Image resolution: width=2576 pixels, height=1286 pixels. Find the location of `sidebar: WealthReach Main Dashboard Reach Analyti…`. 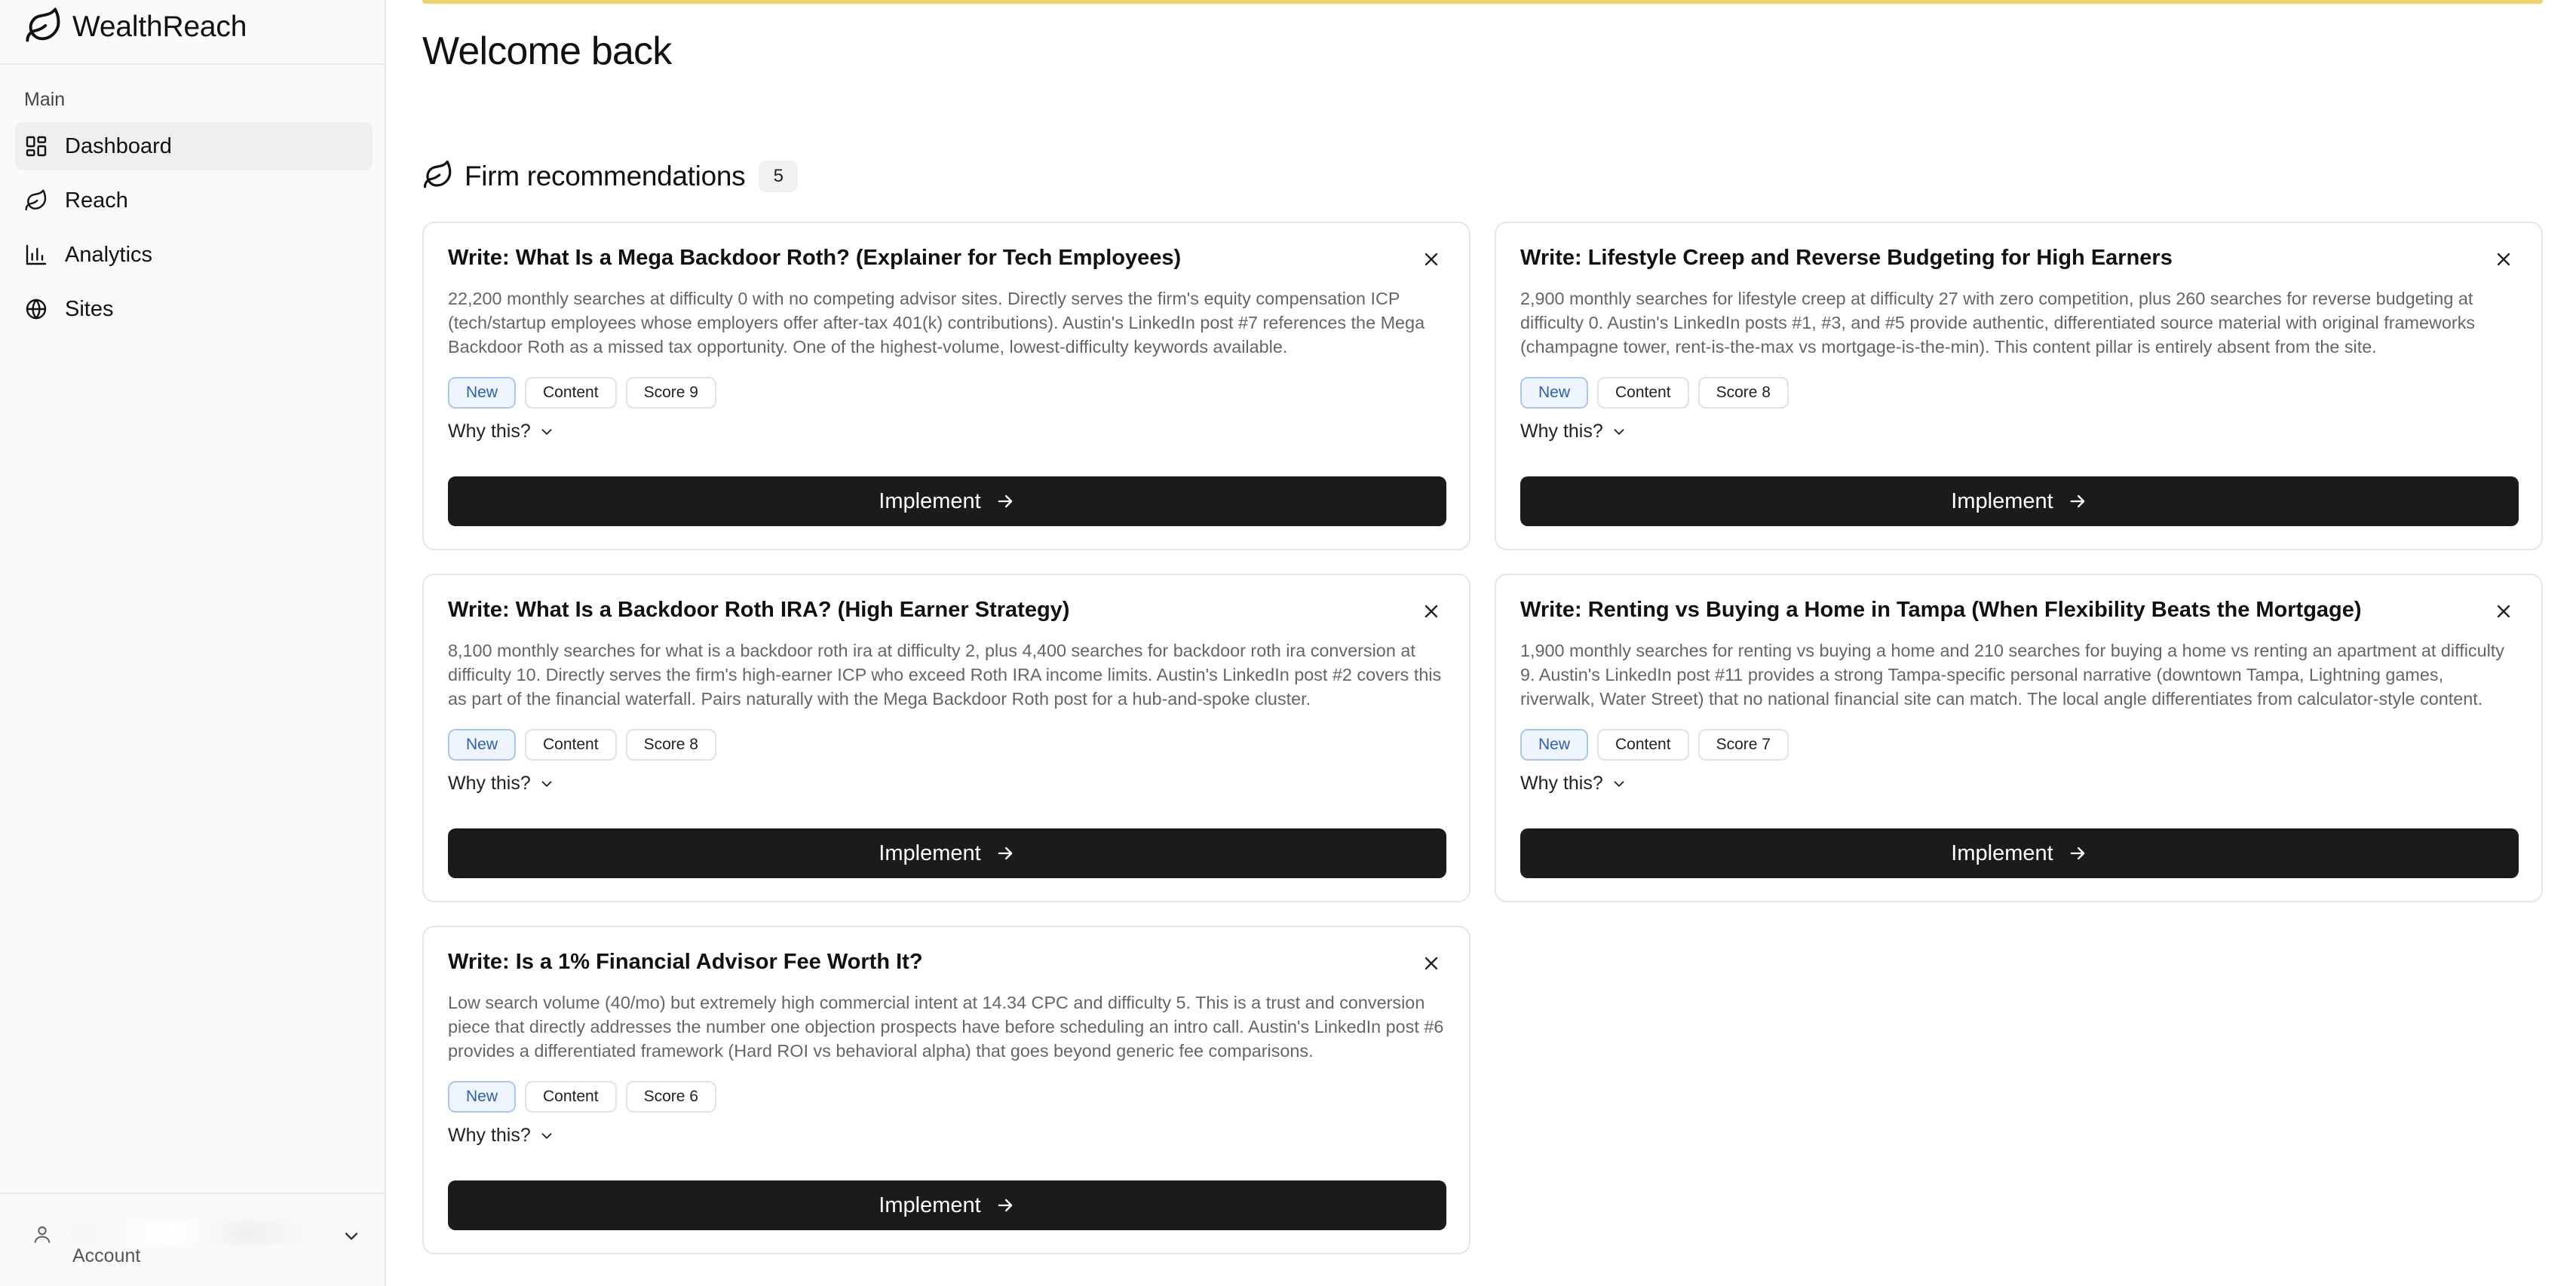

sidebar: WealthReach Main Dashboard Reach Analyti… is located at coordinates (193, 643).